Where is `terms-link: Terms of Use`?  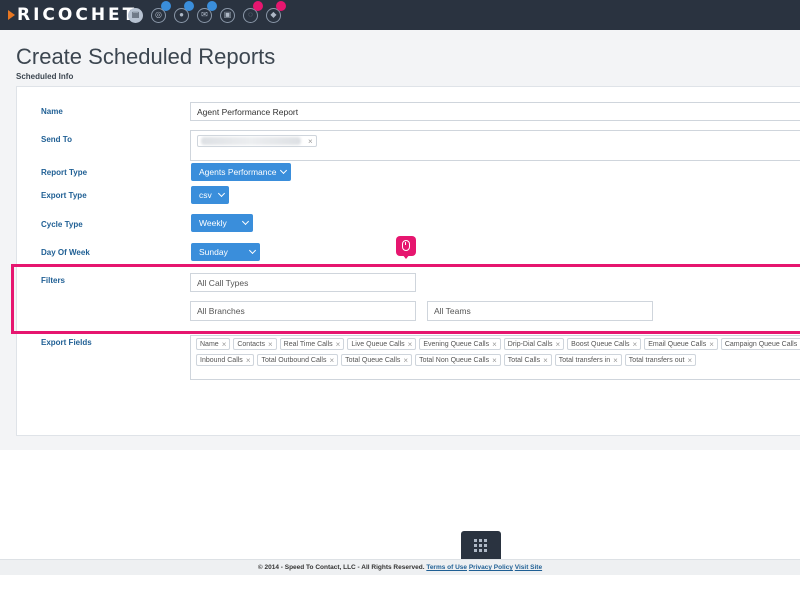
terms-link: Terms of Use is located at coordinates (446, 567).